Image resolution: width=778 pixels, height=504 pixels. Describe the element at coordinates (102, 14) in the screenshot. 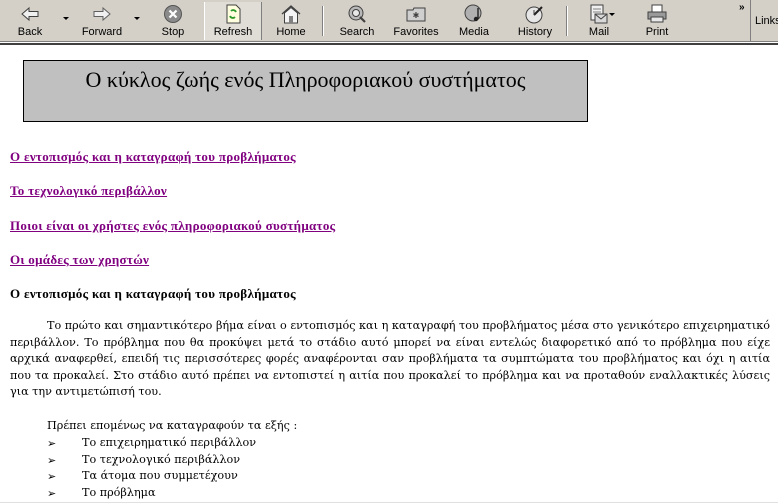

I see `forward-arrow-icon` at that location.